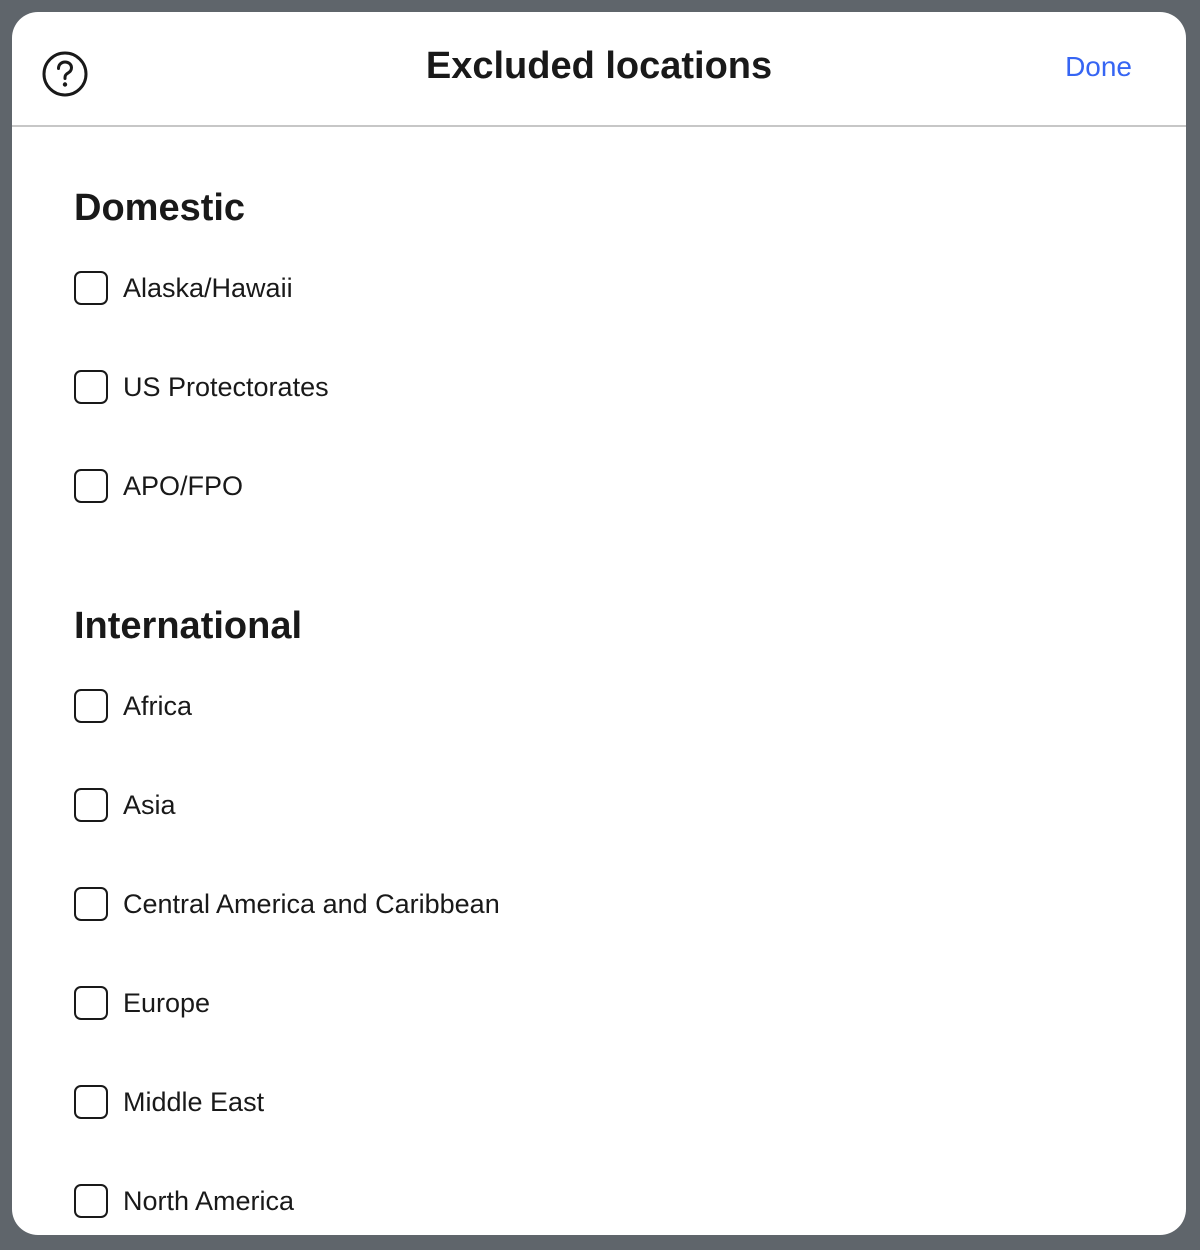 This screenshot has width=1200, height=1250. What do you see at coordinates (91, 1003) in the screenshot?
I see `europe-checkbox` at bounding box center [91, 1003].